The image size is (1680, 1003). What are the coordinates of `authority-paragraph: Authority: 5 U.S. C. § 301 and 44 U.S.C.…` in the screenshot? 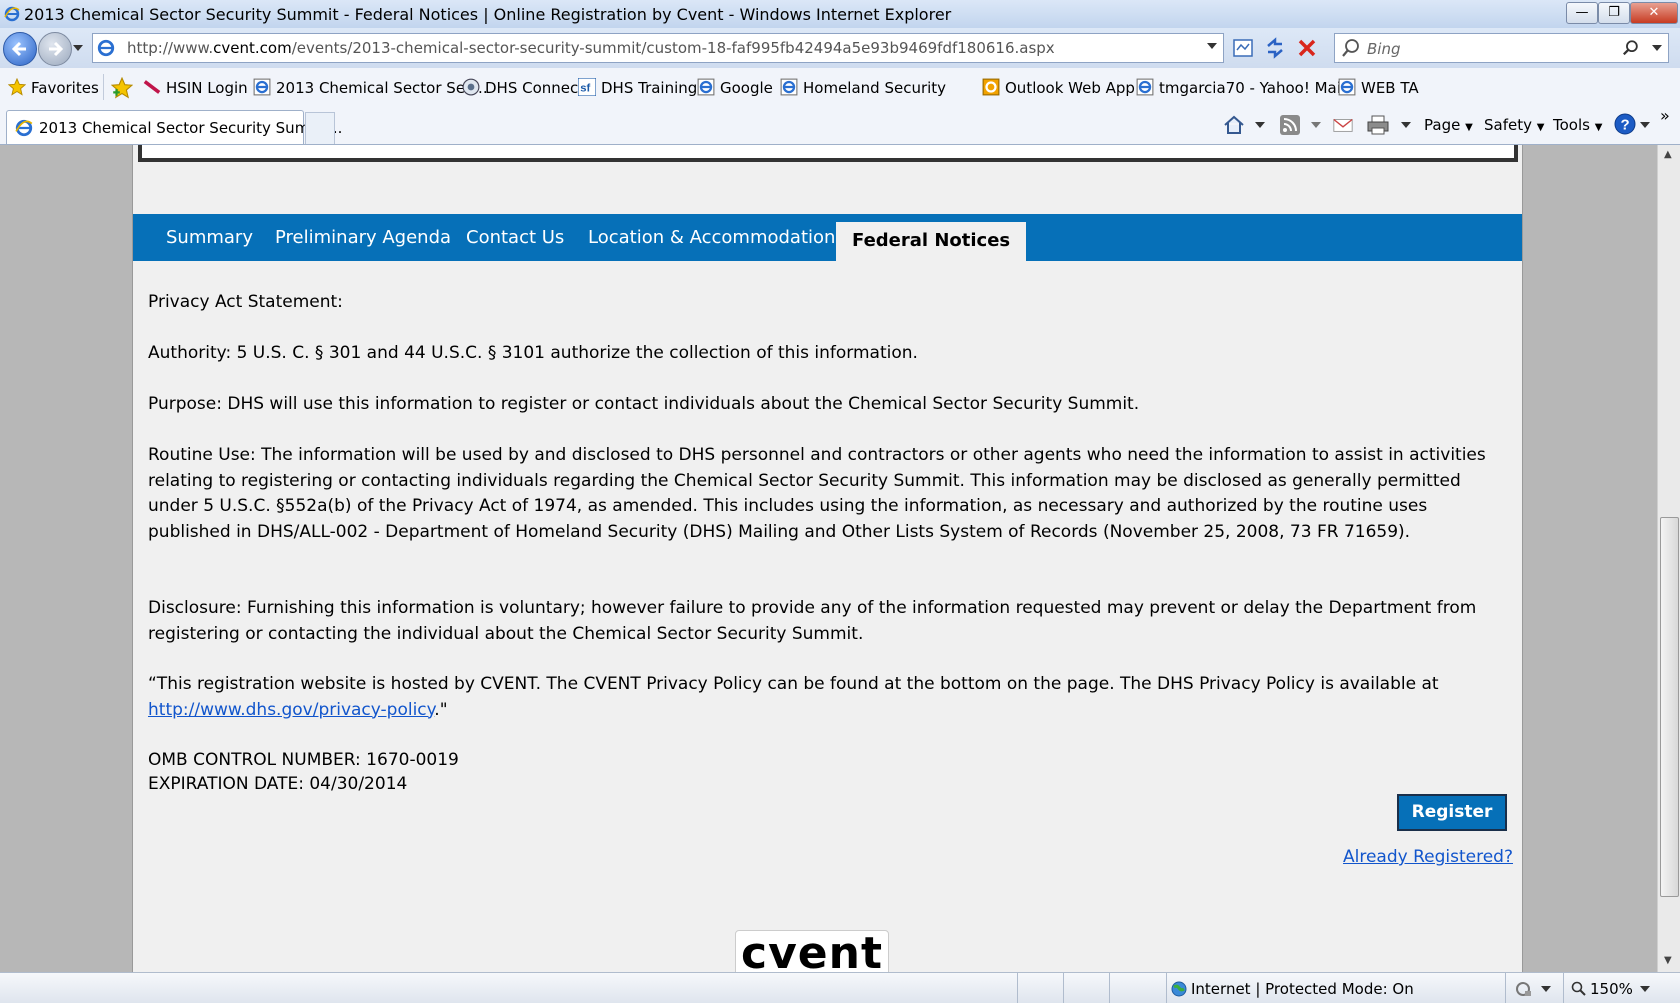 It's located at (533, 353).